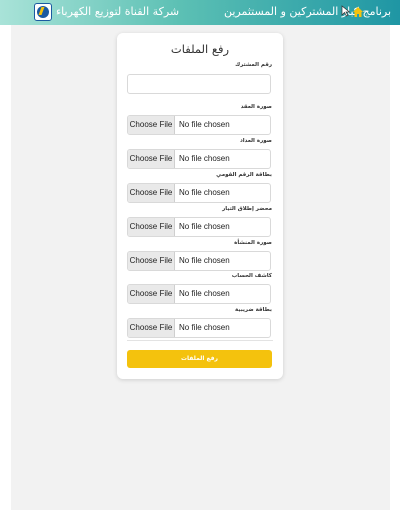 The width and height of the screenshot is (400, 510). Describe the element at coordinates (255, 141) in the screenshot. I see `meter-image-label: صورة العداد` at that location.